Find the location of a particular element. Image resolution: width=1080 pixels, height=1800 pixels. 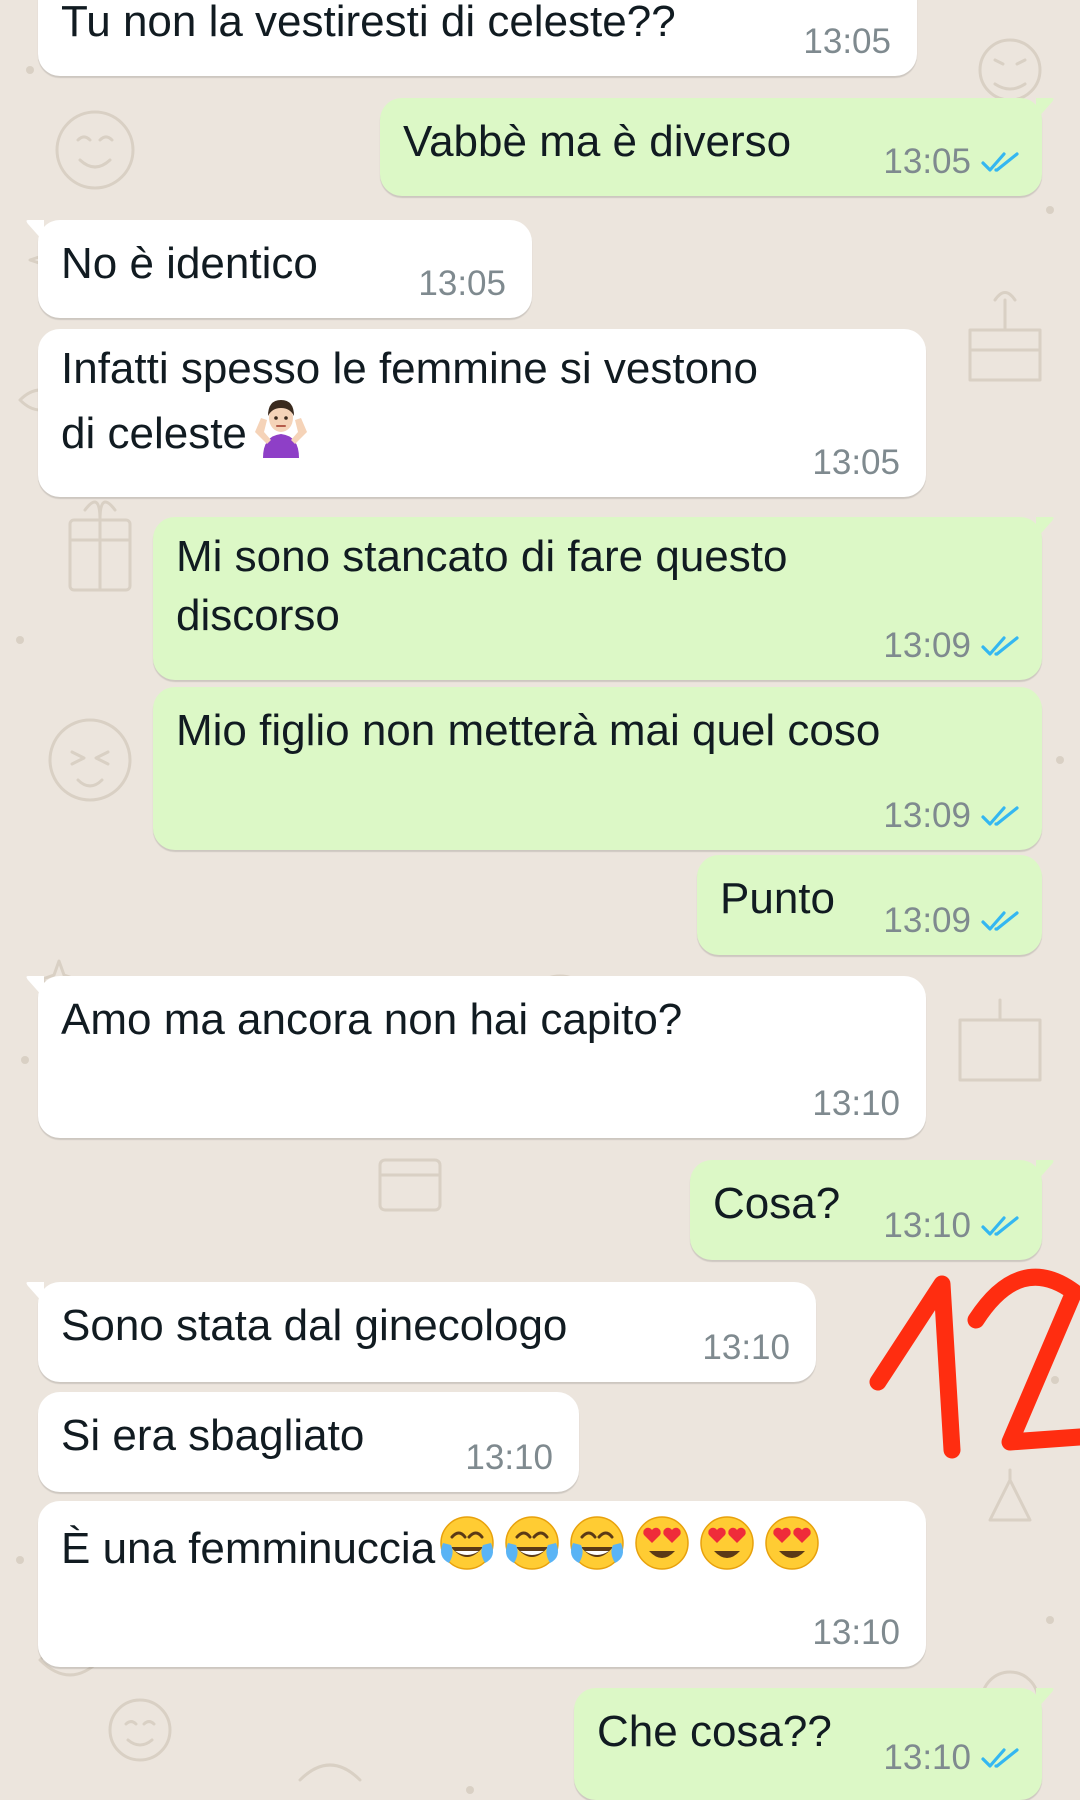

outgoing-message: Cosa? 13:10 is located at coordinates (866, 1210).